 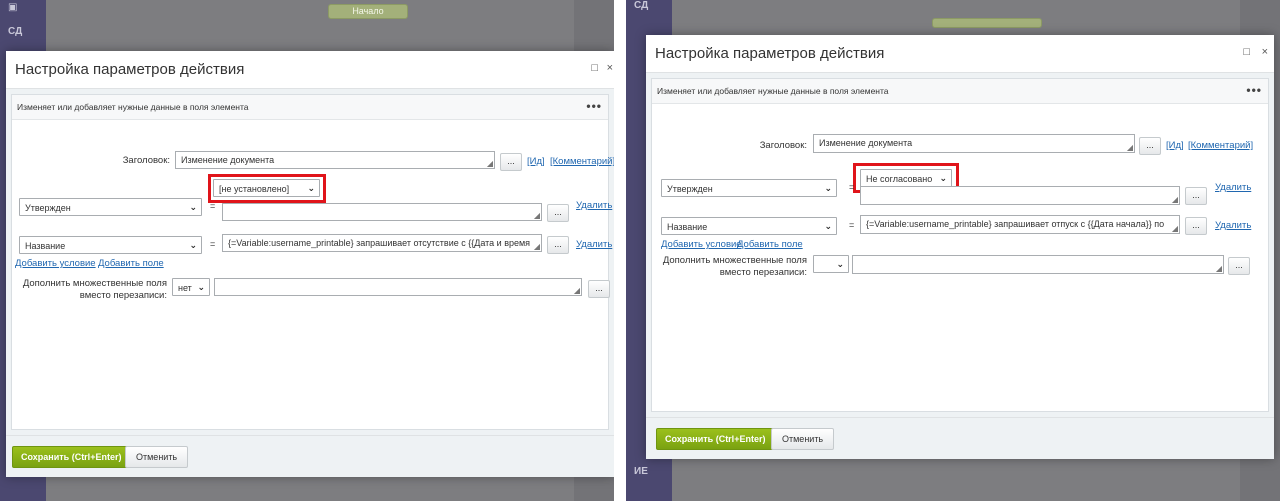 What do you see at coordinates (641, 471) in the screenshot?
I see `sidebar-item-ie: ИЕ` at bounding box center [641, 471].